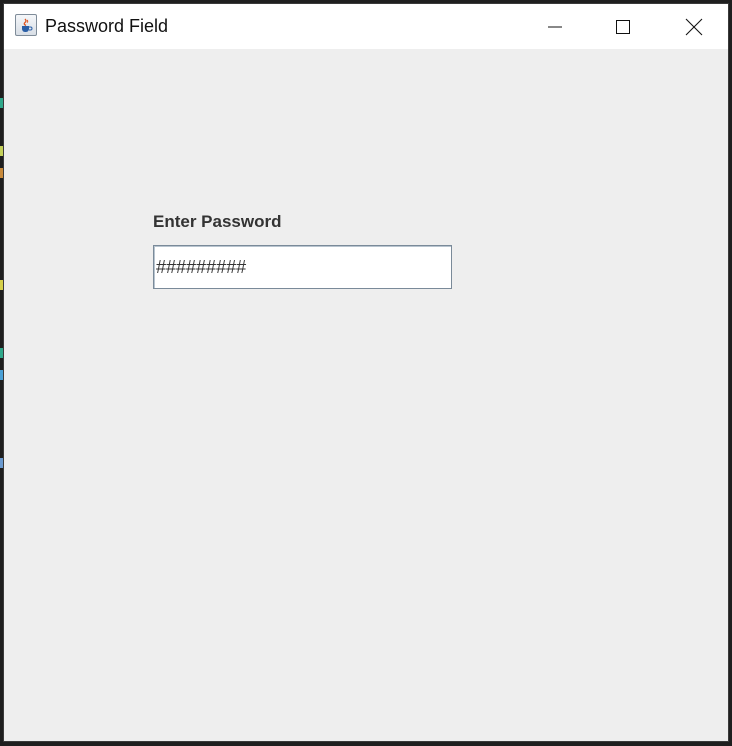  I want to click on close-icon, so click(694, 26).